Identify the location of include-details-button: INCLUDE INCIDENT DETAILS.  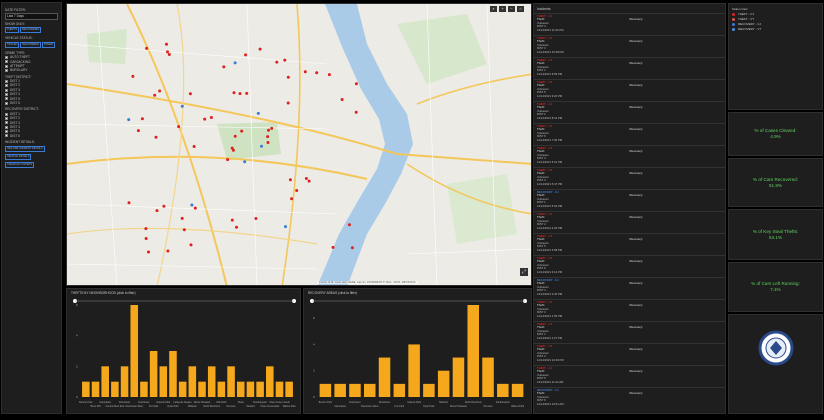
(25, 148).